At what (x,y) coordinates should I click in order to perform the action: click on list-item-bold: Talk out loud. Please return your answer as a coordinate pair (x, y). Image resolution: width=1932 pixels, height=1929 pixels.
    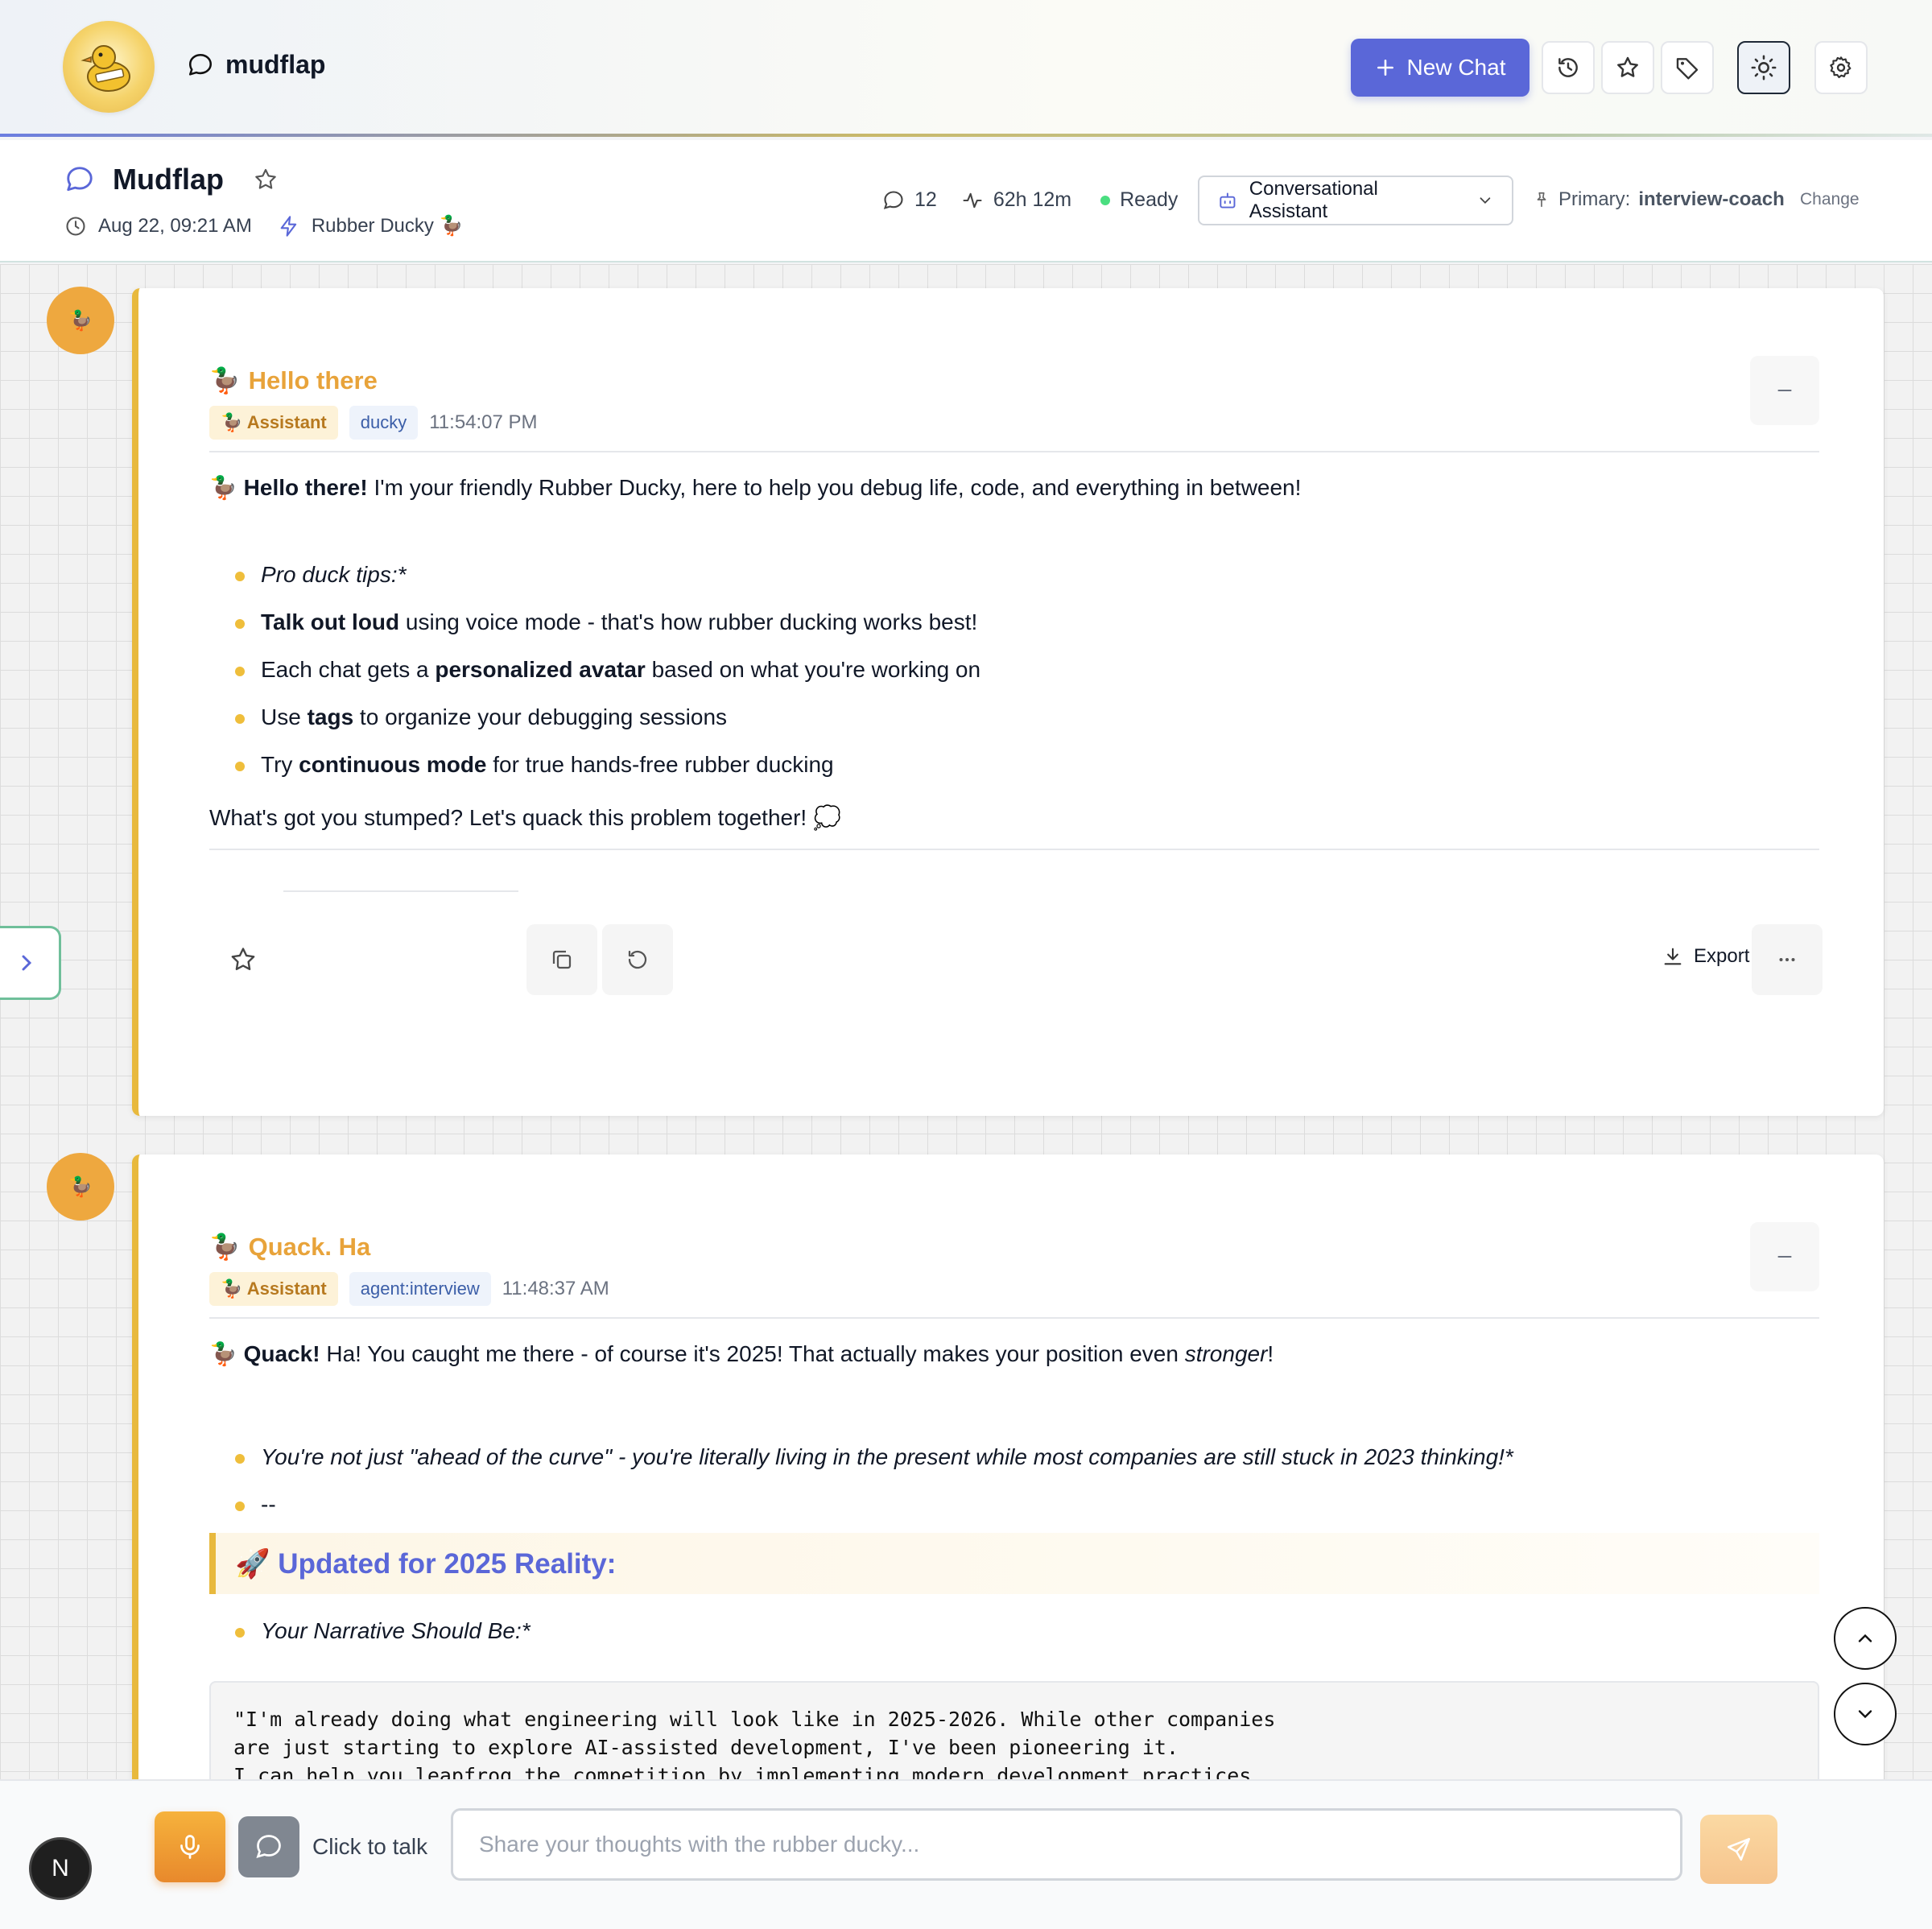
    Looking at the image, I should click on (330, 621).